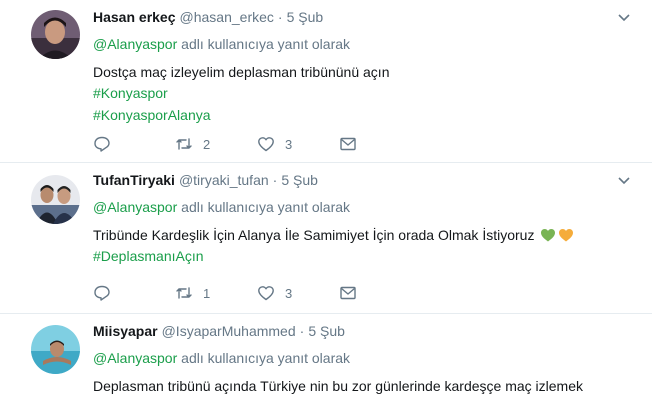 The width and height of the screenshot is (652, 402). What do you see at coordinates (362, 180) in the screenshot?
I see `tweet-header: TufanTiryaki @tiryaki_tufan · 5 Şub` at bounding box center [362, 180].